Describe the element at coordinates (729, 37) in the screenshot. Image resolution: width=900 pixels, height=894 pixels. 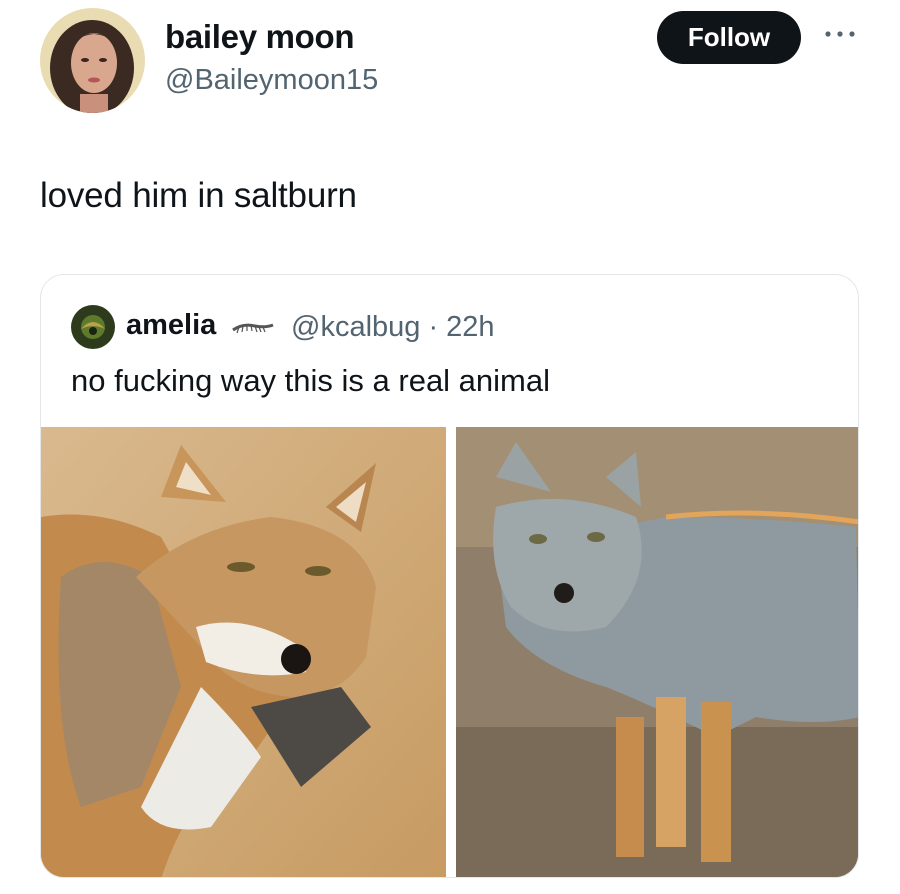
I see `follow-button: Follow` at that location.